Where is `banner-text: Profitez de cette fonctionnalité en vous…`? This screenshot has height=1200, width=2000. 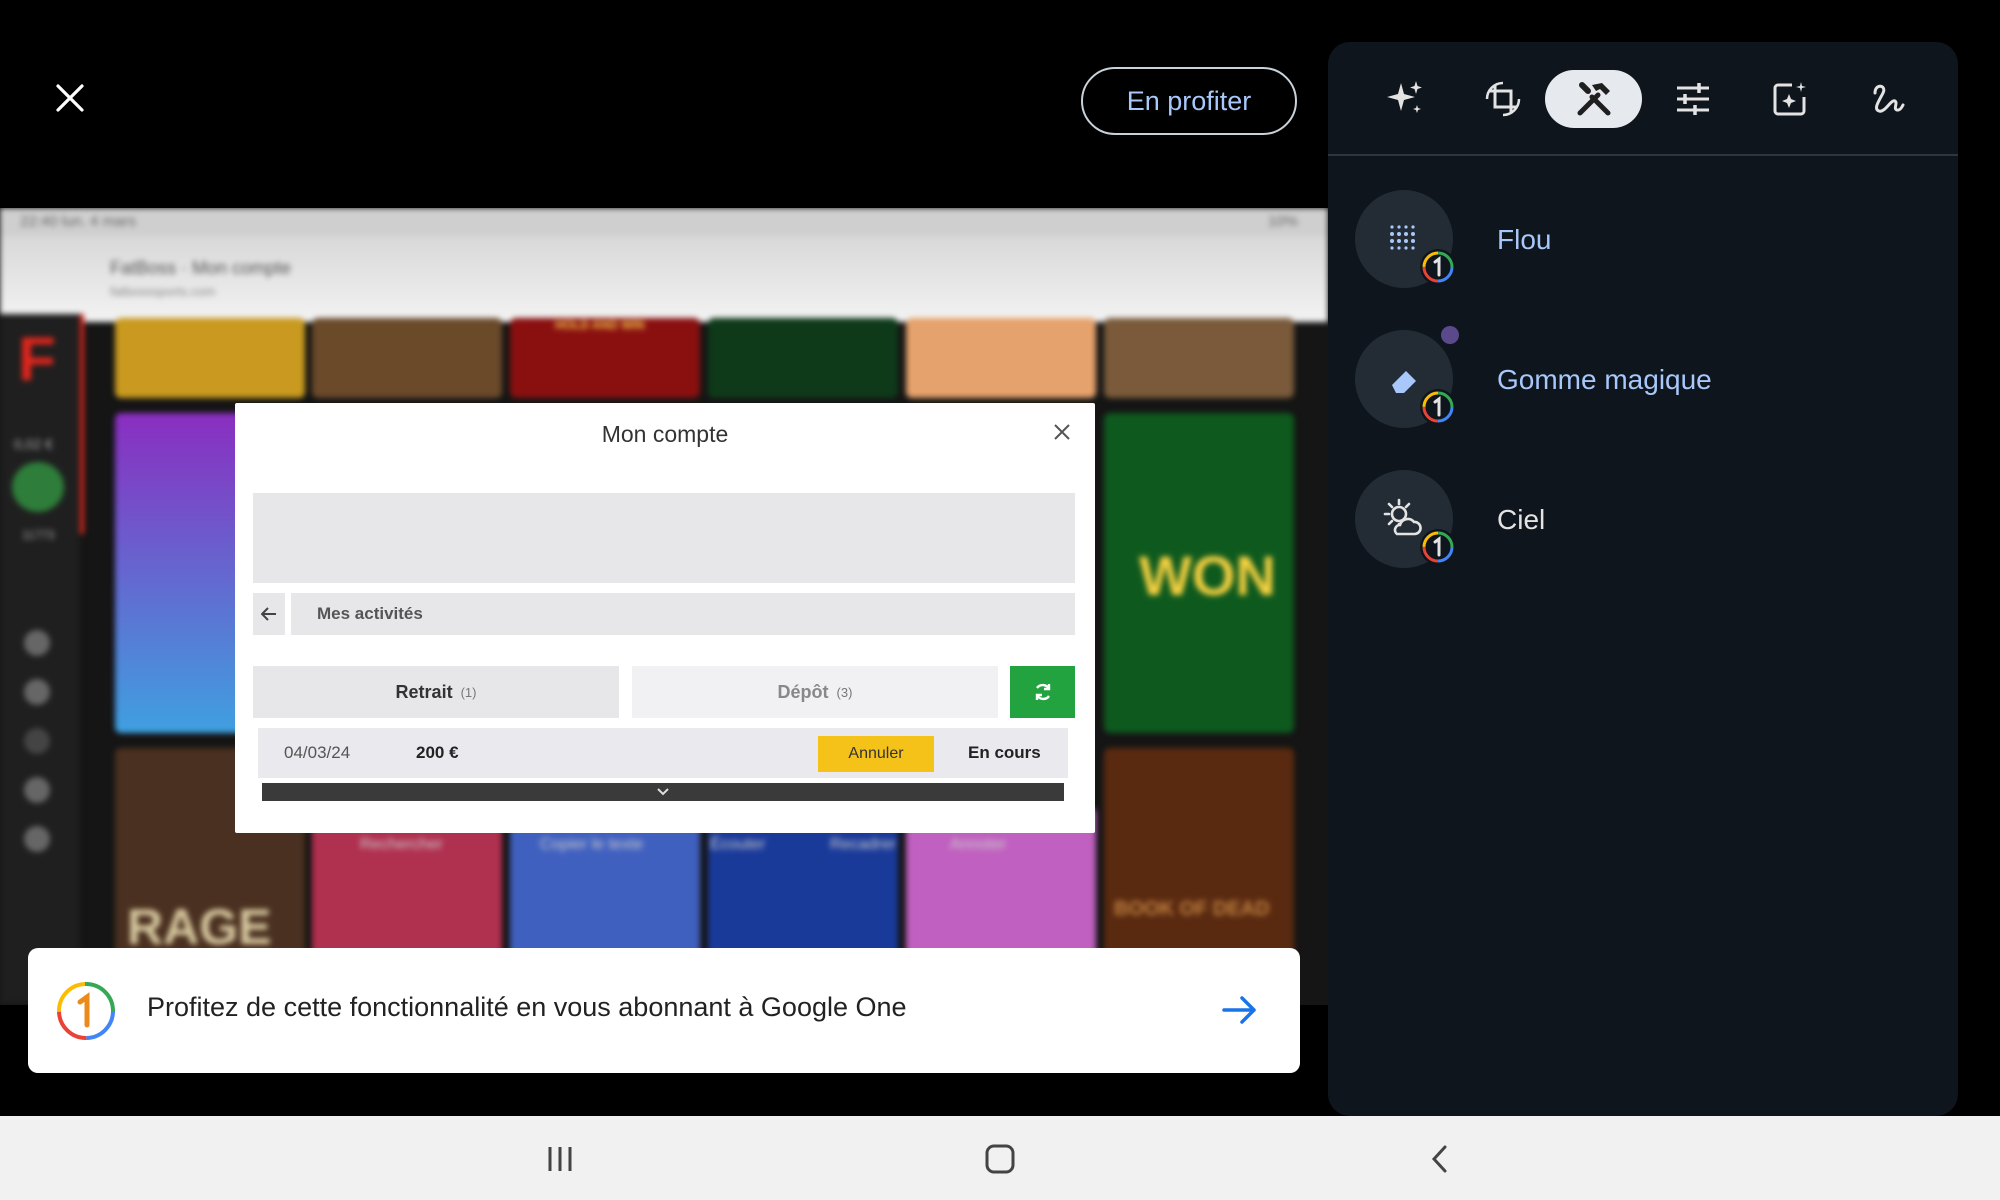
banner-text: Profitez de cette fonctionnalité en vous… is located at coordinates (527, 1007).